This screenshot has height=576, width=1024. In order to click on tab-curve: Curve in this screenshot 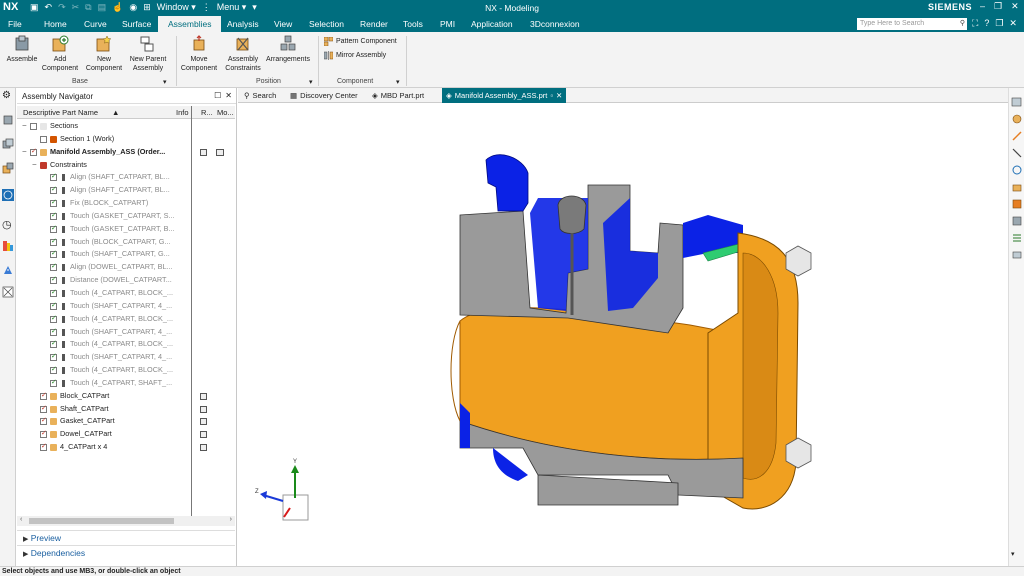, I will do `click(95, 24)`.